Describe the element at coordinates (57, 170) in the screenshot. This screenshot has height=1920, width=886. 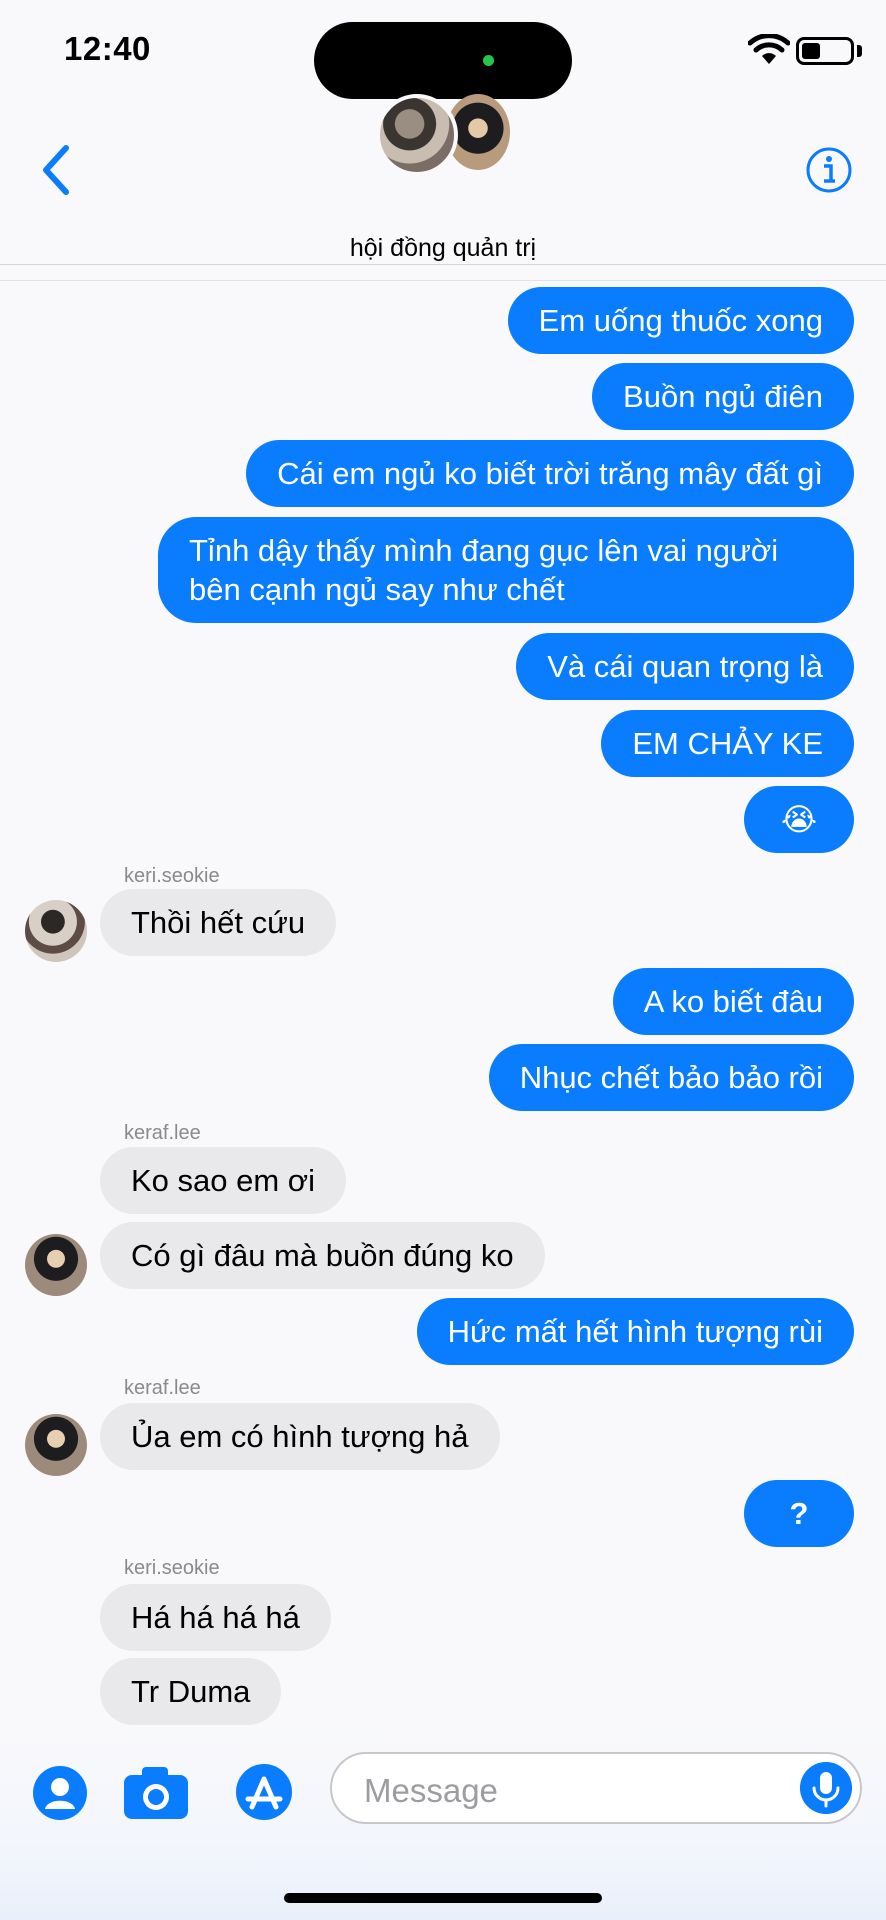
I see `chevron-left-icon` at that location.